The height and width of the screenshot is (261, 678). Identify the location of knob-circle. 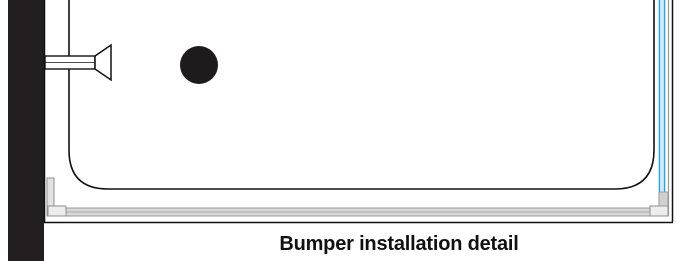
(199, 65).